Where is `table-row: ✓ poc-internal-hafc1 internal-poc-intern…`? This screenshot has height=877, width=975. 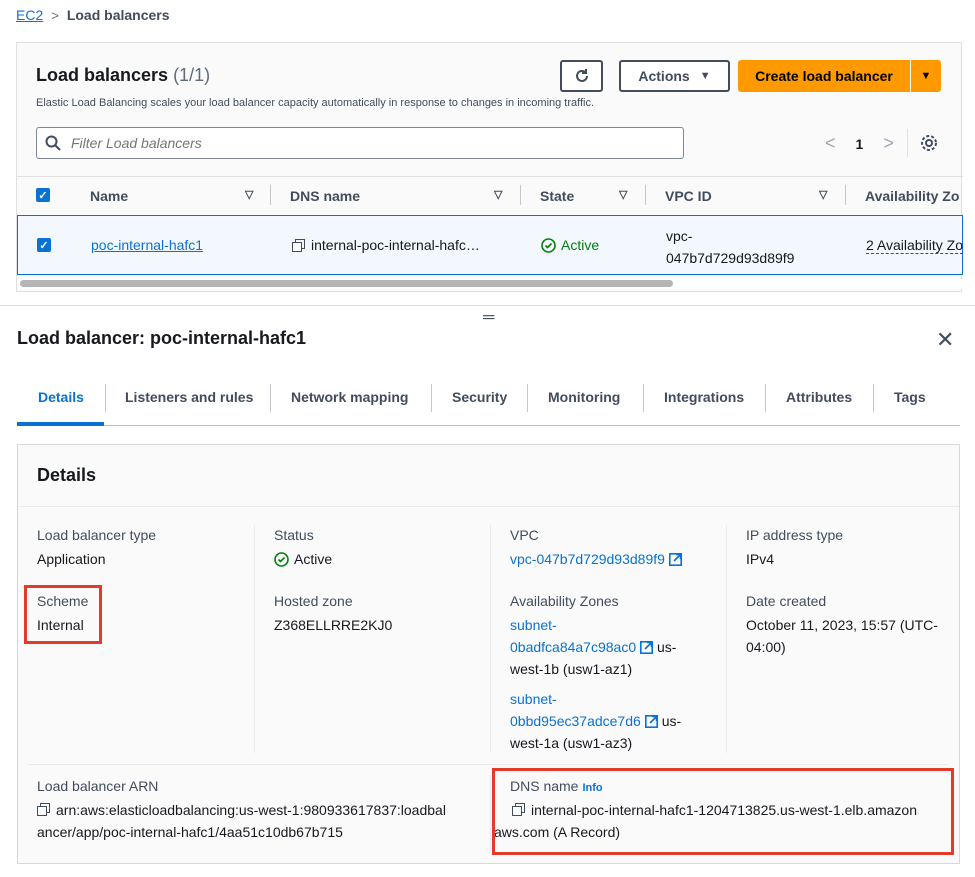
table-row: ✓ poc-internal-hafc1 internal-poc-intern… is located at coordinates (490, 245).